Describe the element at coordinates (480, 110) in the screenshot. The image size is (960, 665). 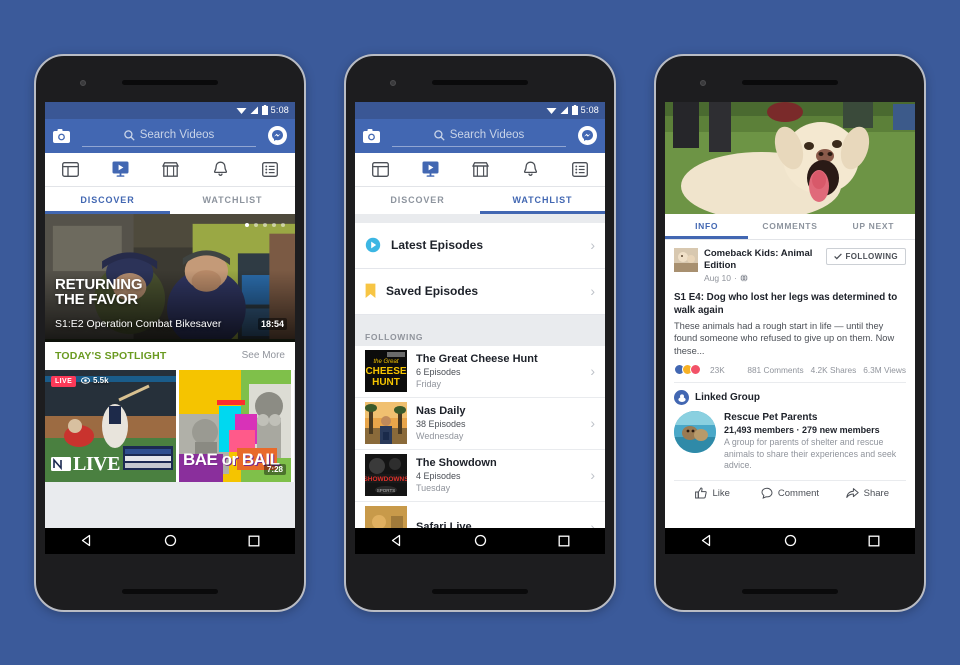
I see `status-bar: 5:08` at that location.